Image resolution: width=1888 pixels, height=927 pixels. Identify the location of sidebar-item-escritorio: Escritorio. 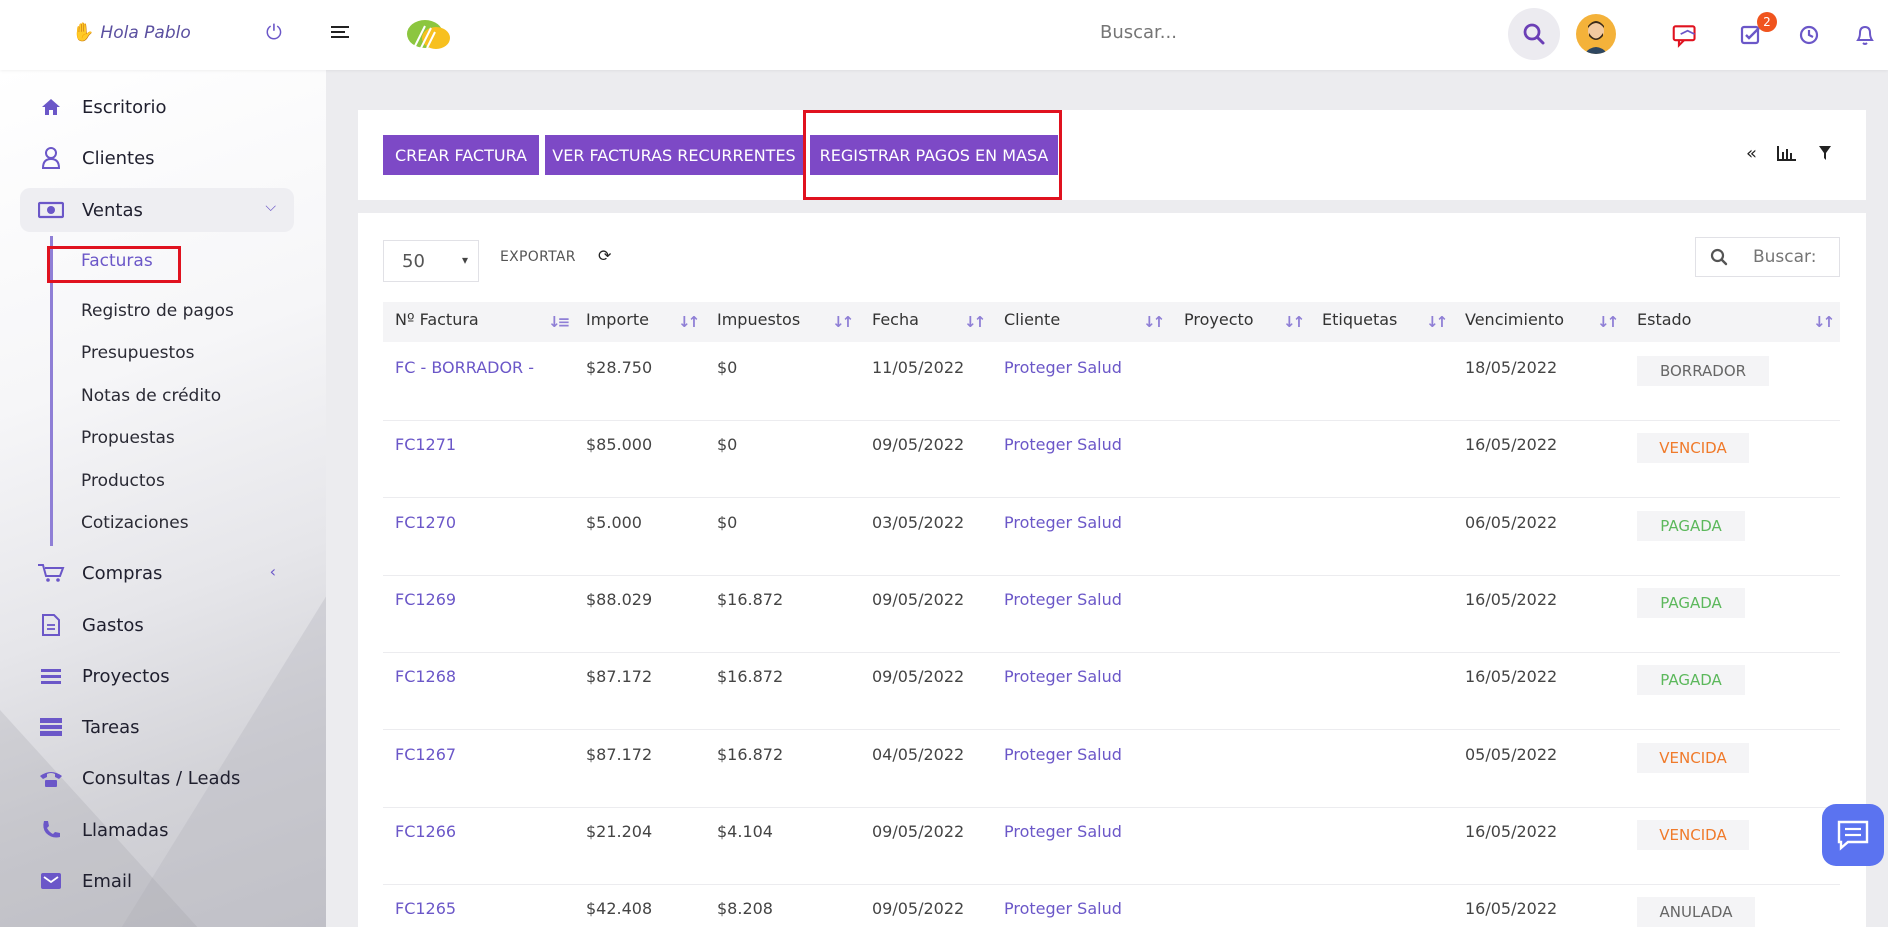
(157, 107).